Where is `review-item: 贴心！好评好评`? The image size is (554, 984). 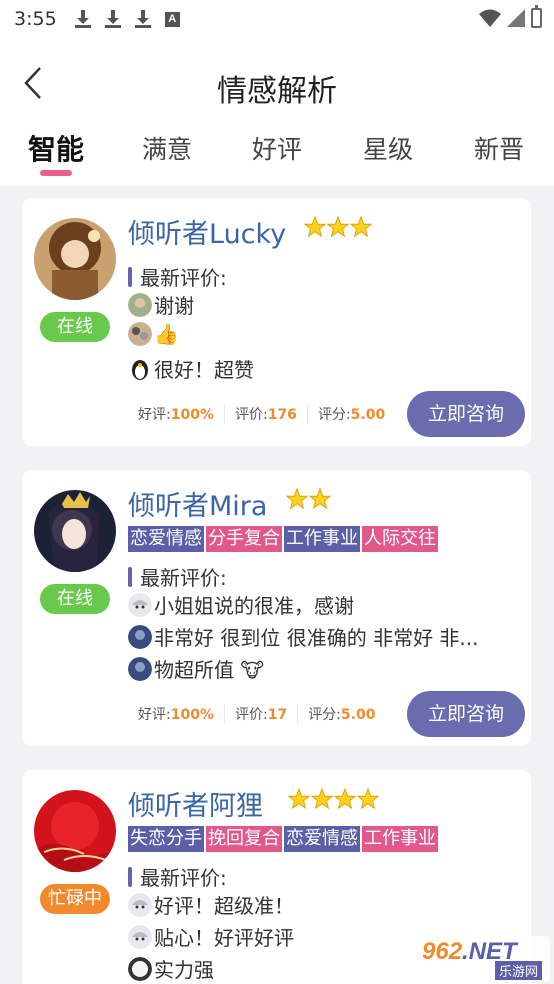
review-item: 贴心！好评好评 is located at coordinates (211, 936).